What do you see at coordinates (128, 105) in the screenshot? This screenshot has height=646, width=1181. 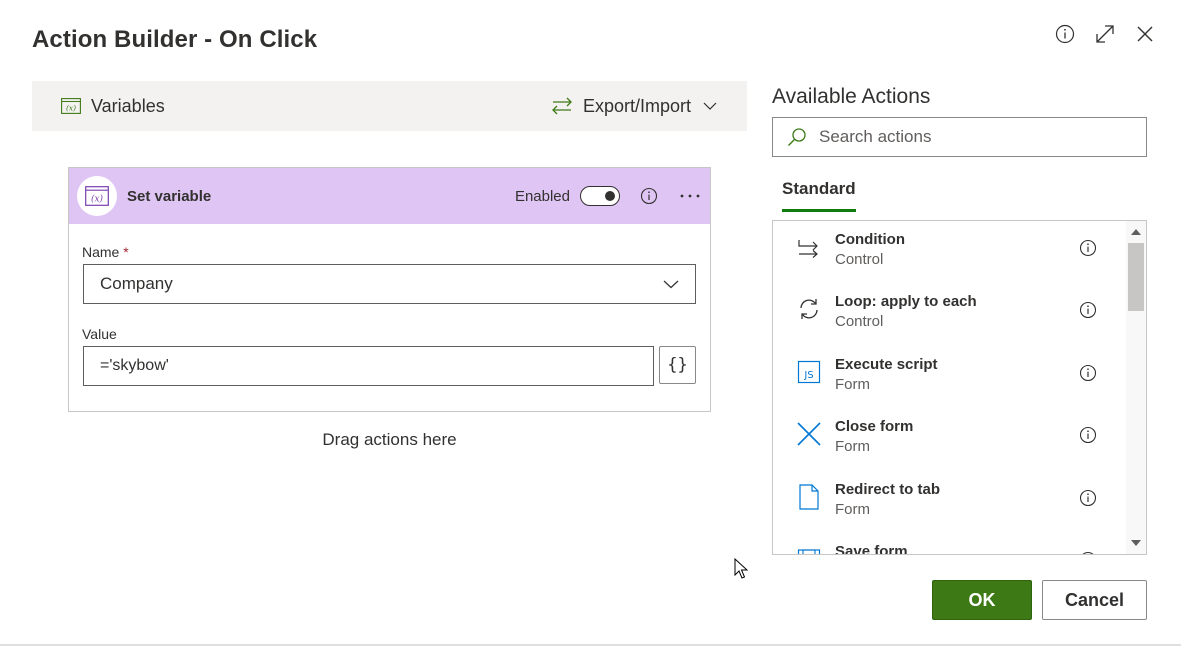 I see `variables-label: Variables` at bounding box center [128, 105].